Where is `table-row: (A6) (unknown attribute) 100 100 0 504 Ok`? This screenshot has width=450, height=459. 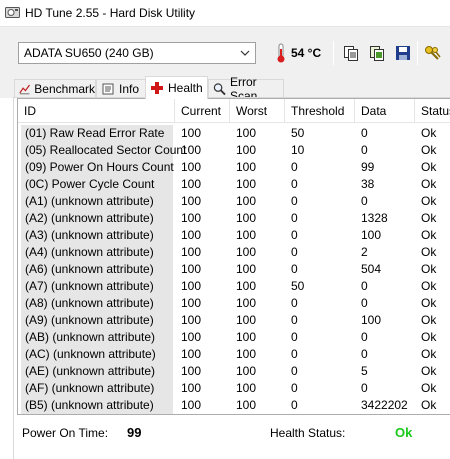
table-row: (A6) (unknown attribute) 100 100 0 504 Ok is located at coordinates (234, 269).